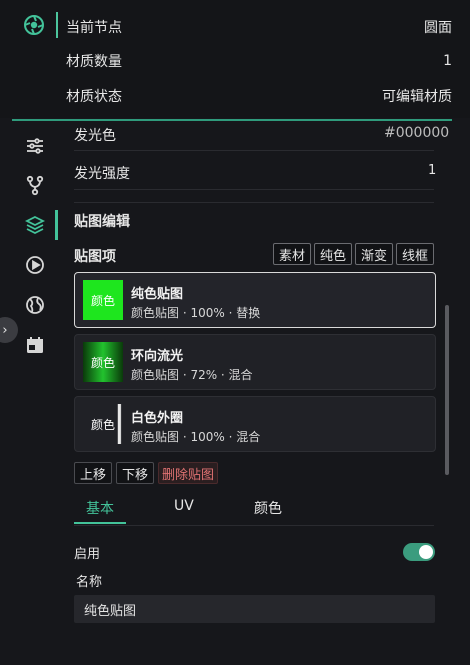 The width and height of the screenshot is (470, 665). What do you see at coordinates (29, 393) in the screenshot?
I see `sidebar` at bounding box center [29, 393].